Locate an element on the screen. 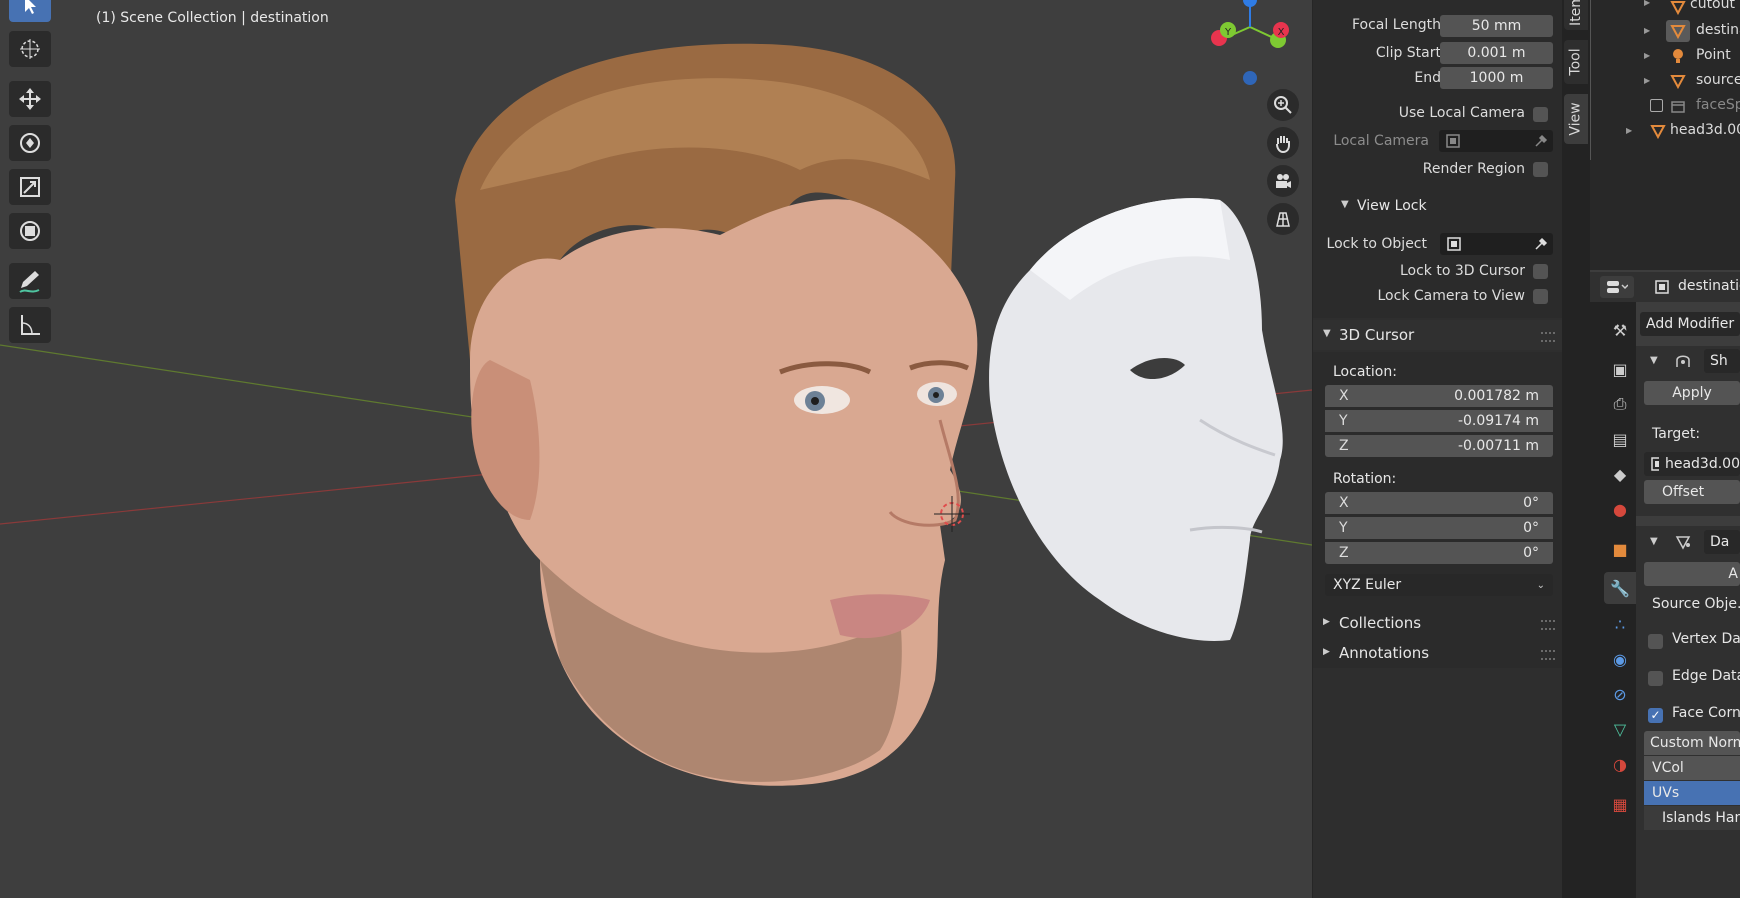 The image size is (1740, 898). hand-icon is located at coordinates (1283, 144).